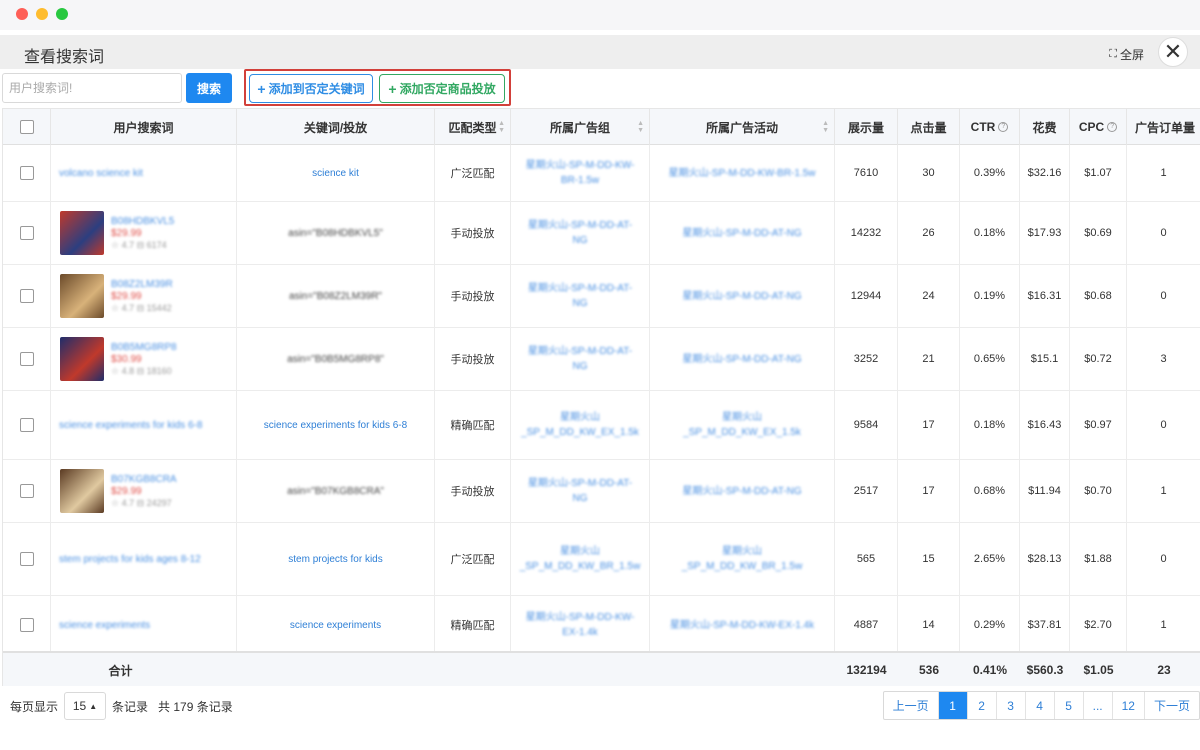  I want to click on page-button-12: 12, so click(1129, 705).